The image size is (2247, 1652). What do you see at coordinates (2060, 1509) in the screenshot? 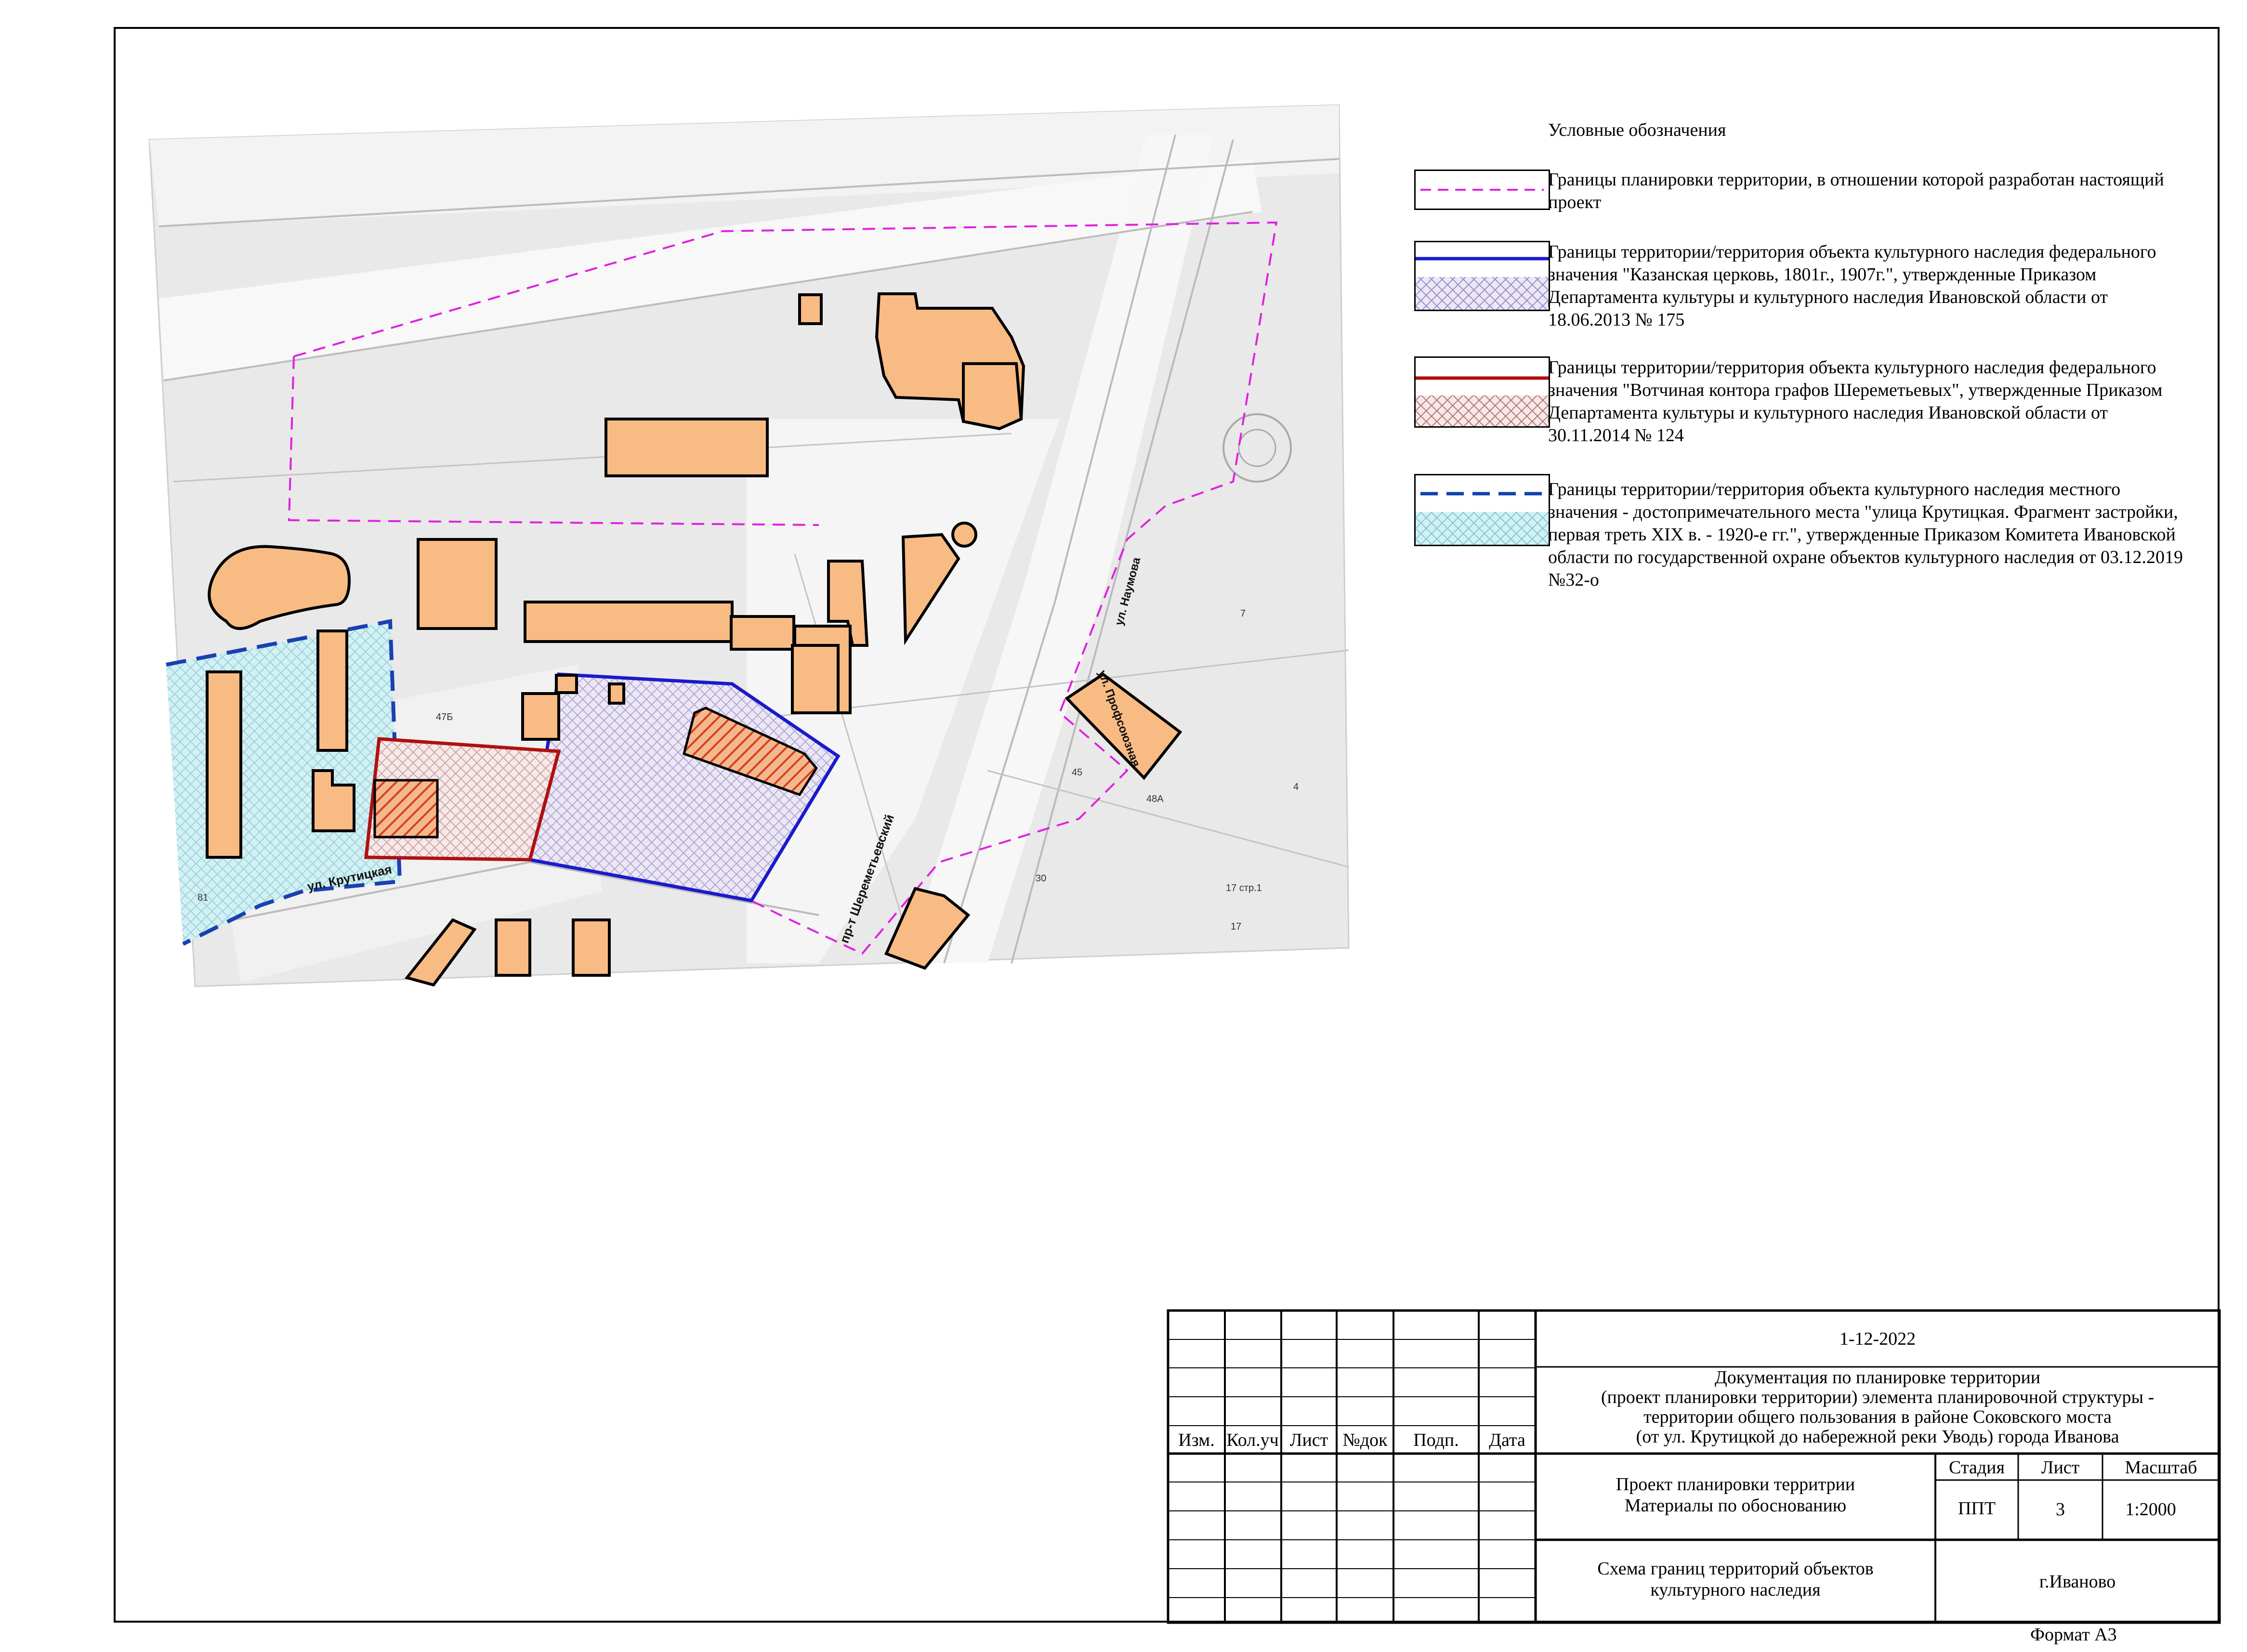
I see `sheet-value: 3` at bounding box center [2060, 1509].